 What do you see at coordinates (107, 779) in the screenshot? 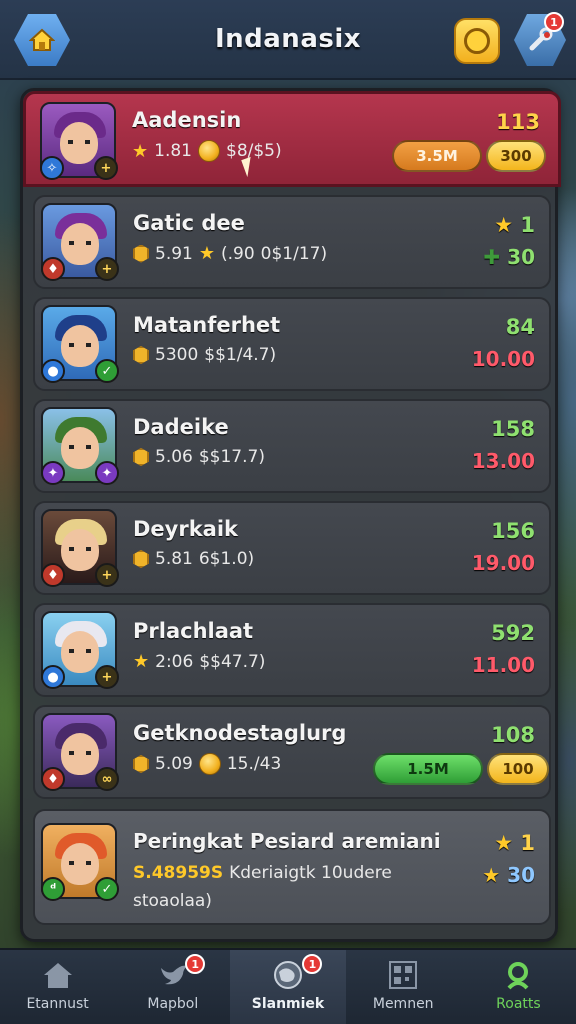
I see `class-badge-icon: ∞` at bounding box center [107, 779].